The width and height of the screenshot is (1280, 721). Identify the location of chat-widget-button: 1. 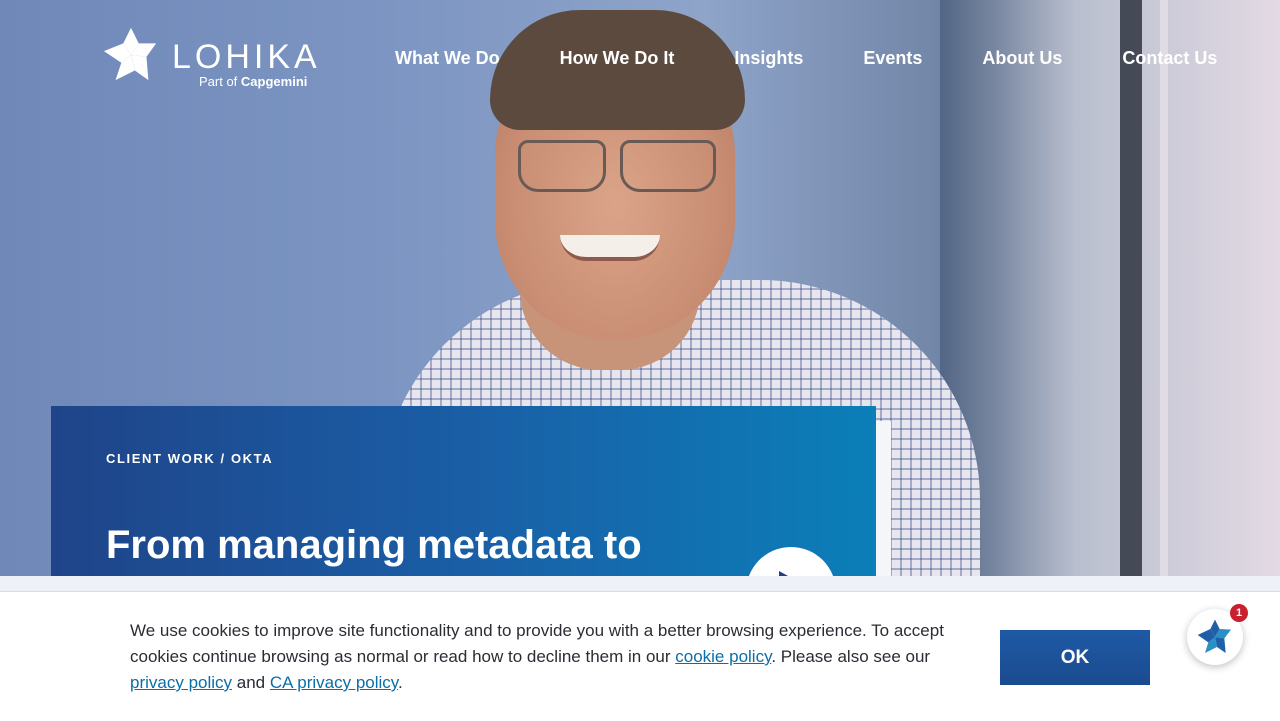
(1217, 634).